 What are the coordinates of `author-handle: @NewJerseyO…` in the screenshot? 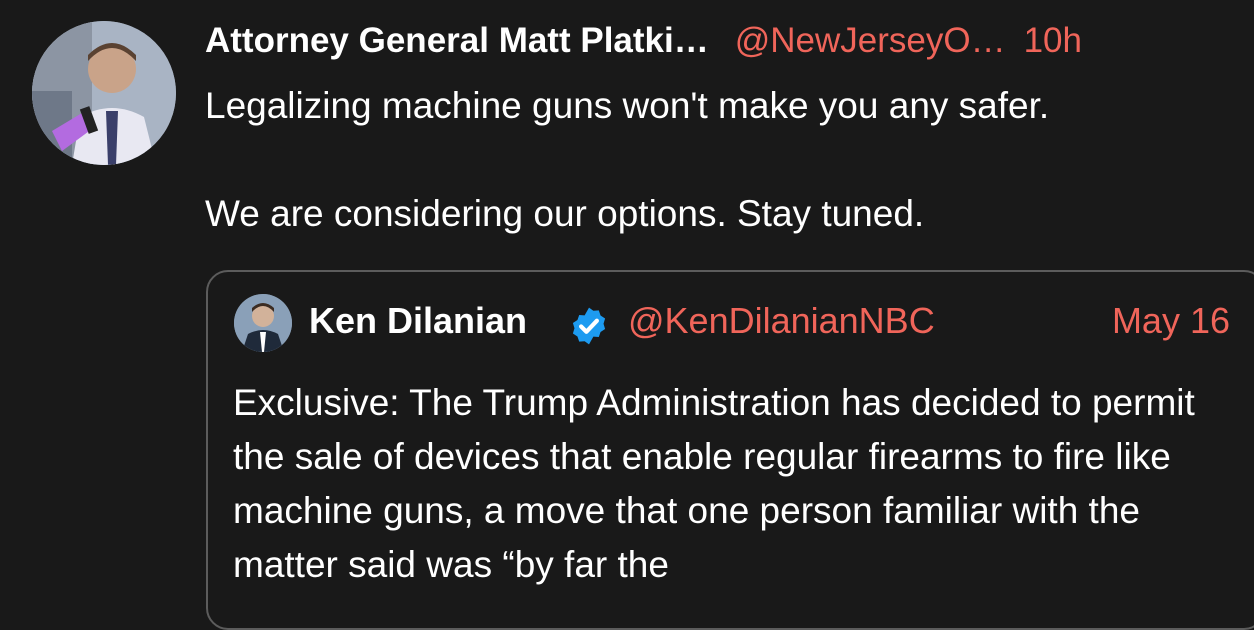 It's located at (870, 40).